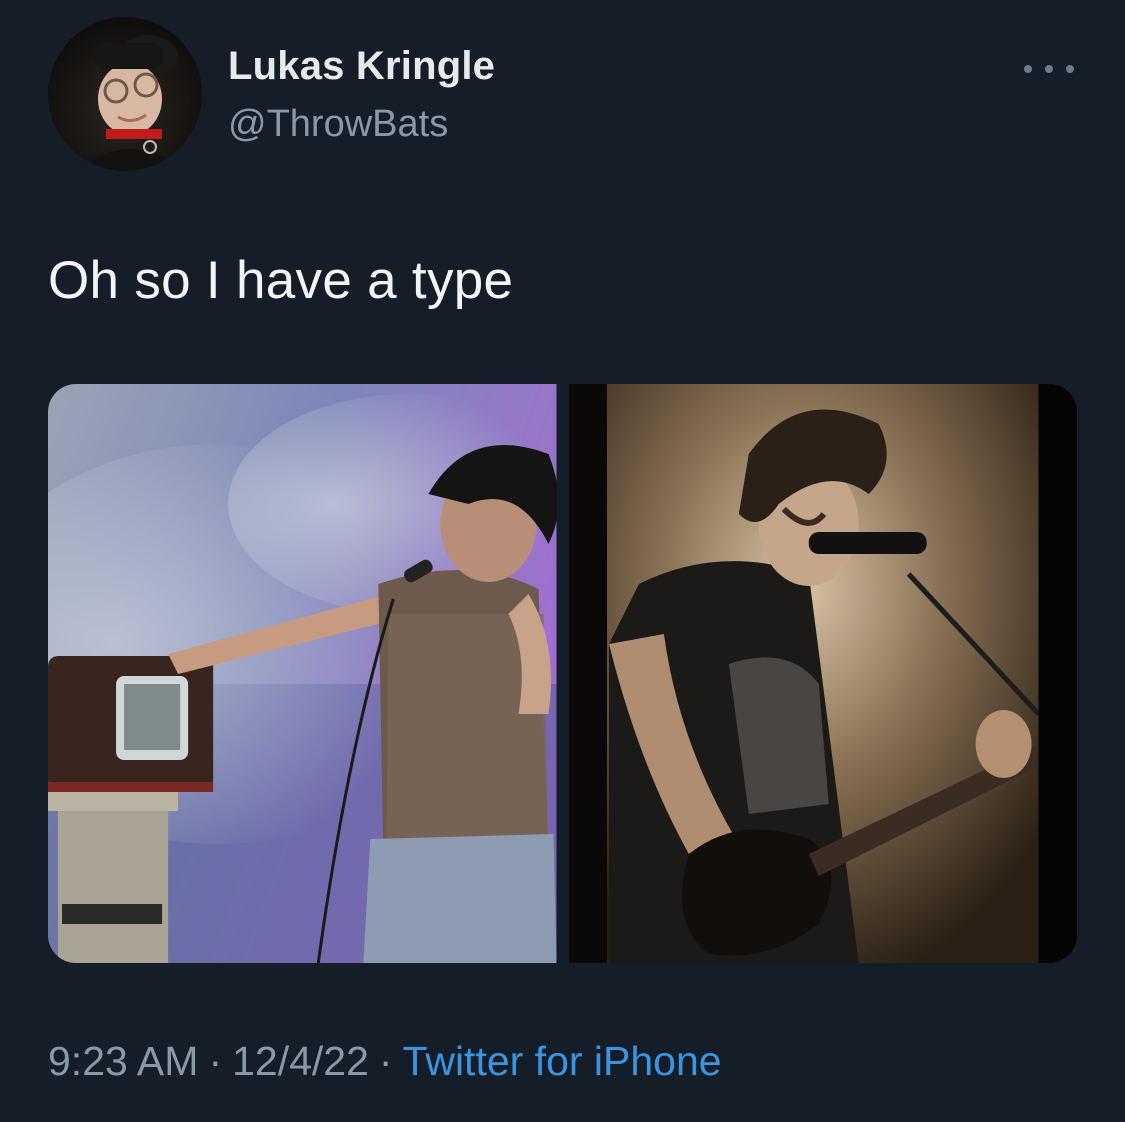 The width and height of the screenshot is (1125, 1122). I want to click on user-handle: @ThrowBats, so click(338, 124).